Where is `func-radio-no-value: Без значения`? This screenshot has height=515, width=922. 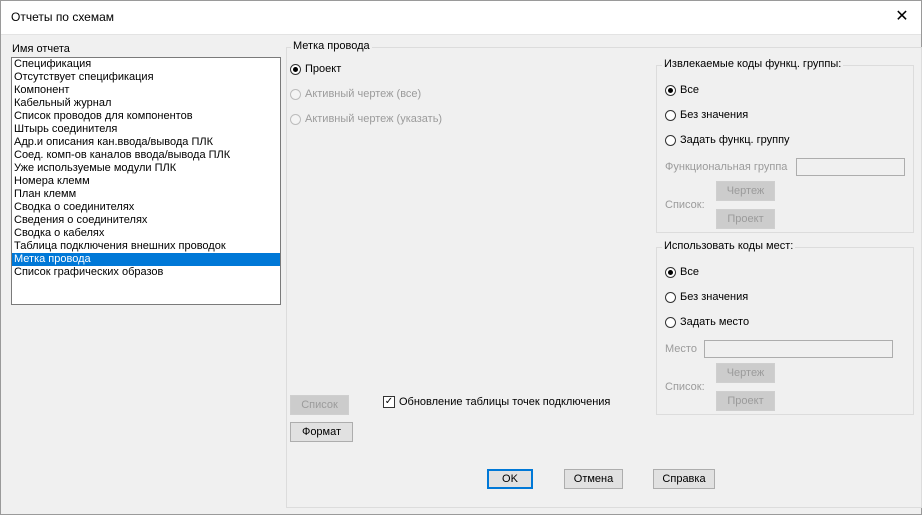 func-radio-no-value: Без значения is located at coordinates (706, 115).